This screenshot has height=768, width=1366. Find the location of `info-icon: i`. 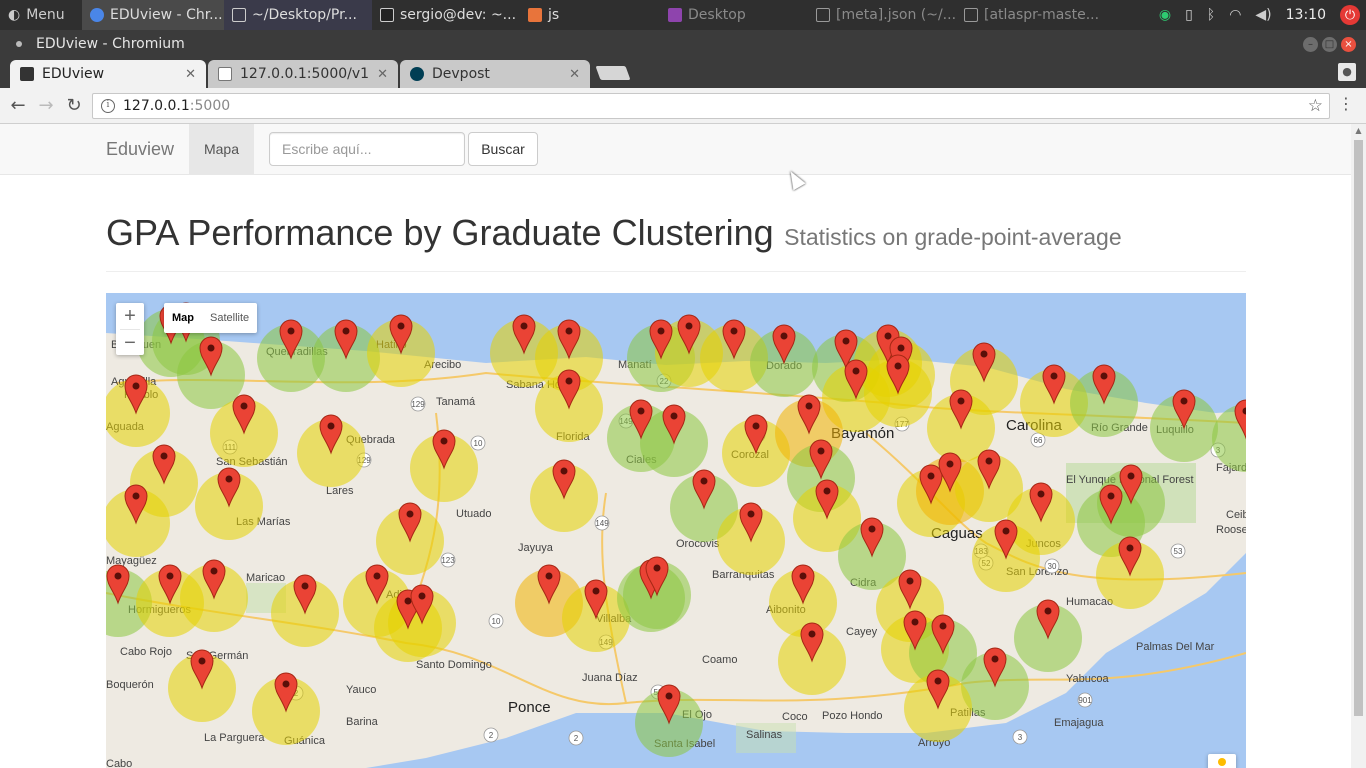

info-icon: i is located at coordinates (108, 106).